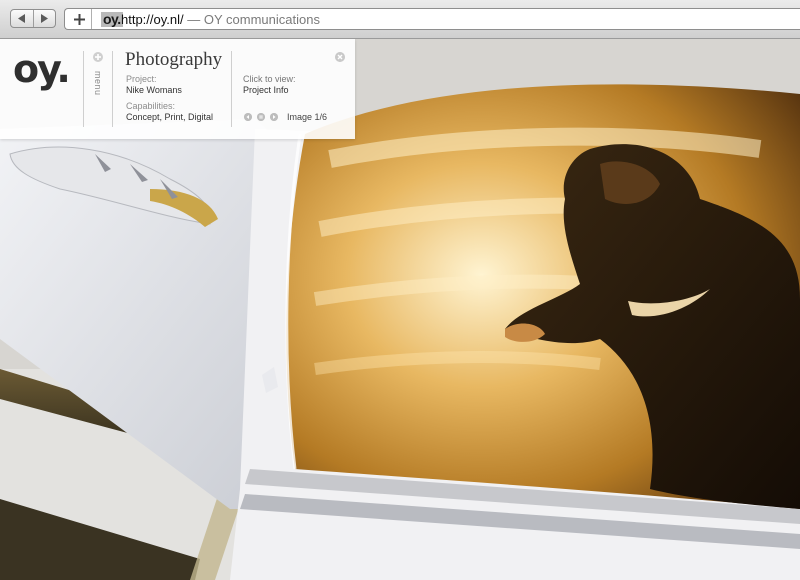  Describe the element at coordinates (174, 59) in the screenshot. I see `section-title: Photography` at that location.